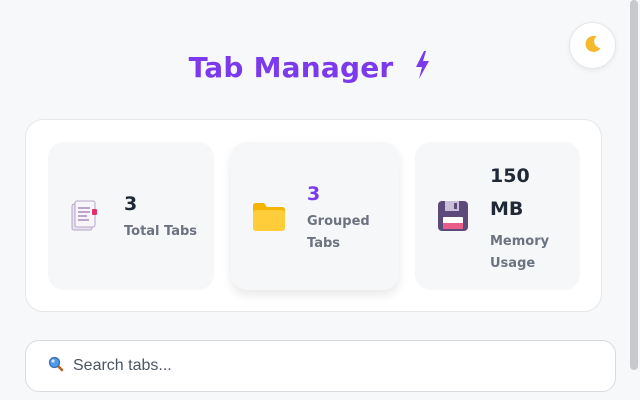 The width and height of the screenshot is (640, 400). Describe the element at coordinates (520, 241) in the screenshot. I see `stat-label-line: Memory` at that location.